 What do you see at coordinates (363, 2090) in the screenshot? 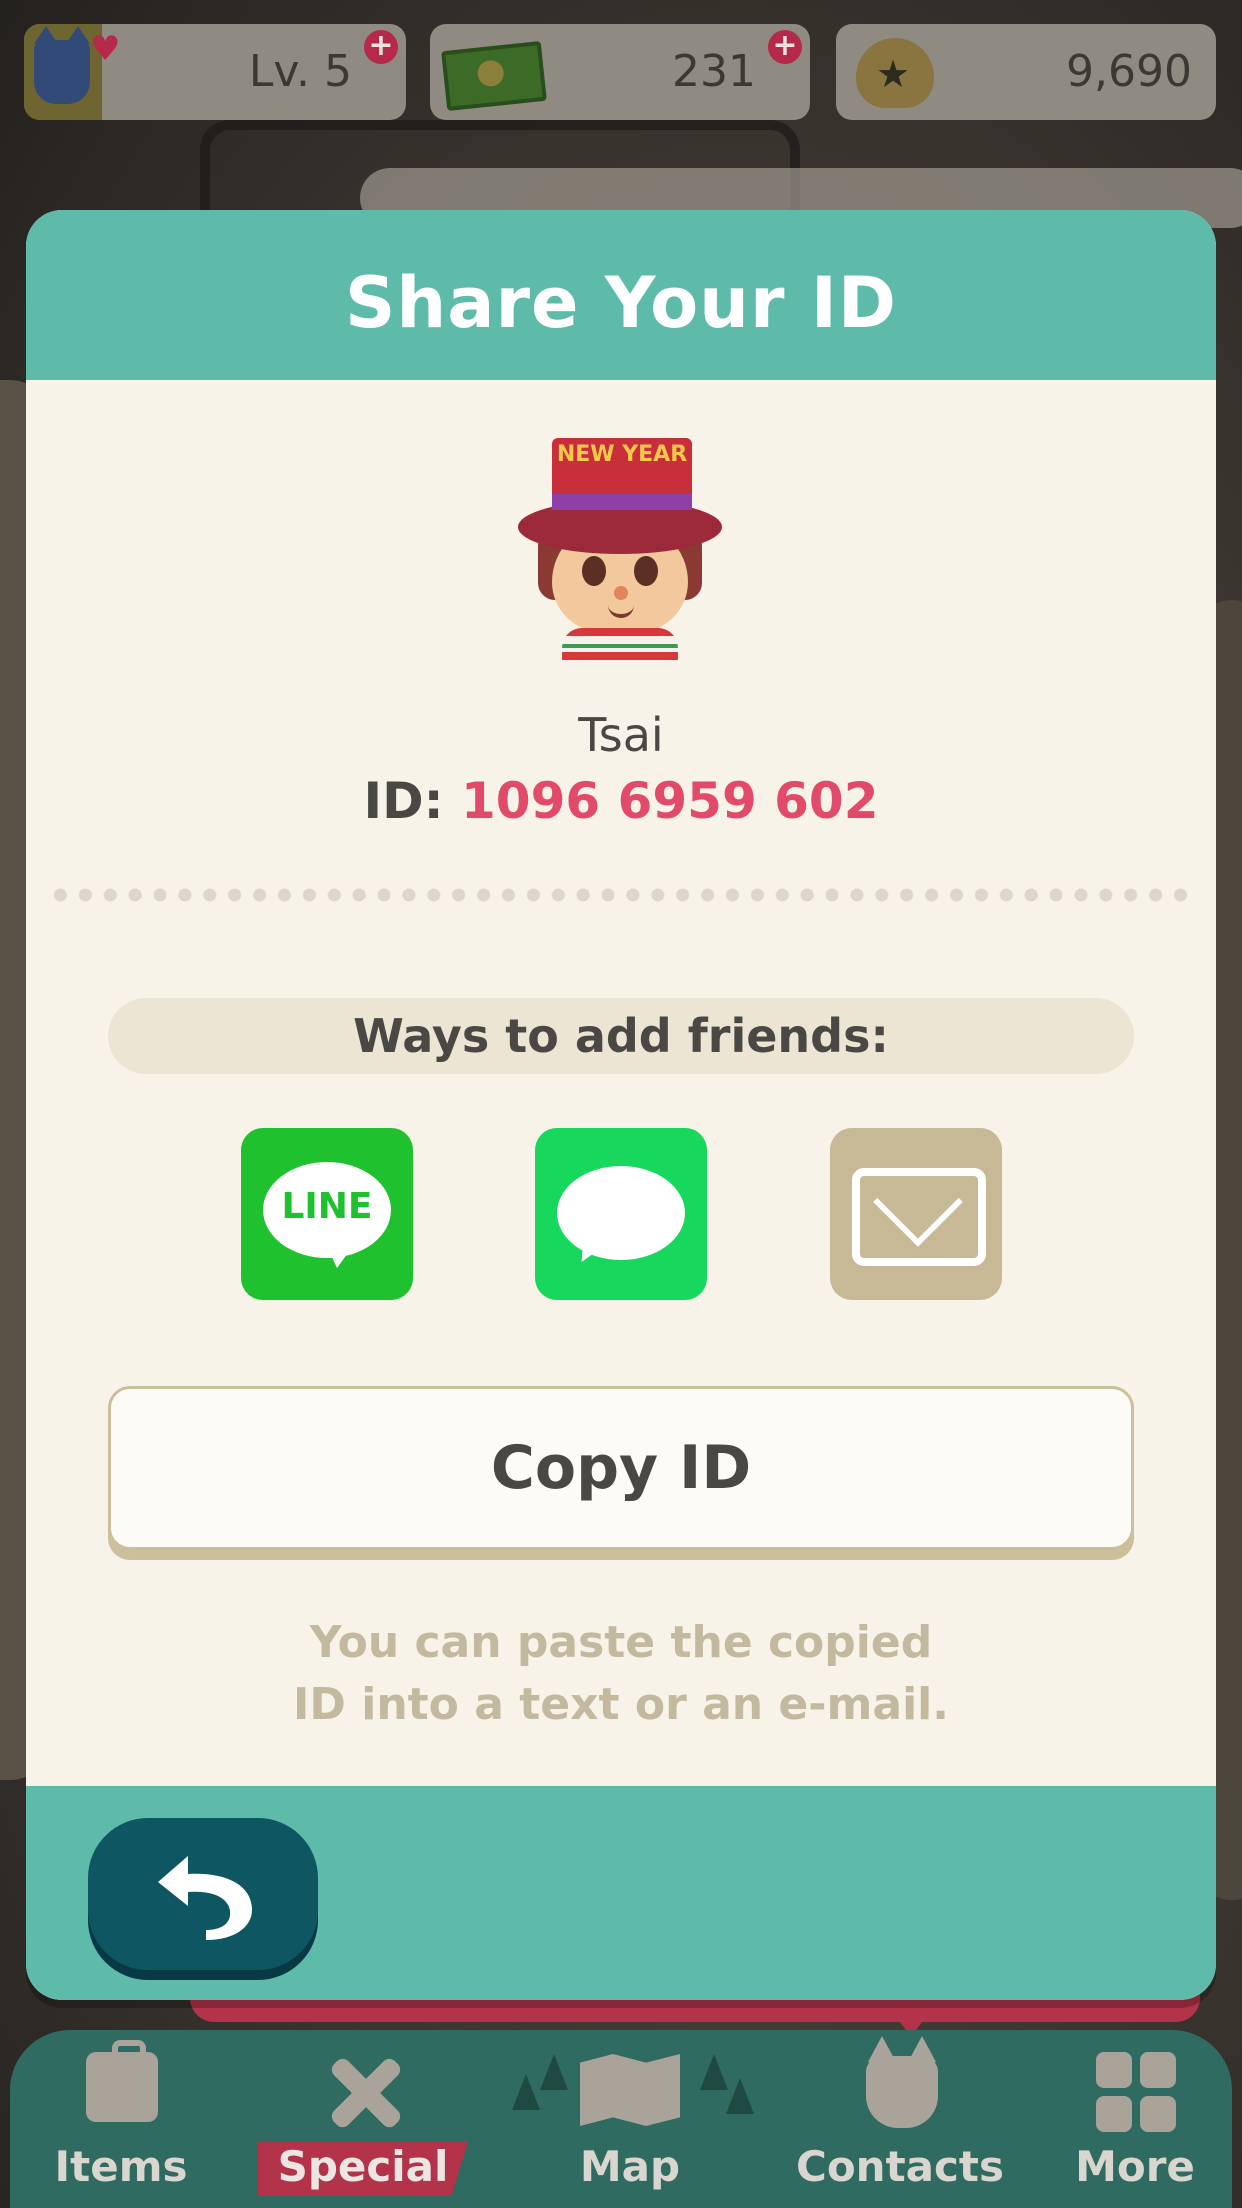
I see `tools-icon` at bounding box center [363, 2090].